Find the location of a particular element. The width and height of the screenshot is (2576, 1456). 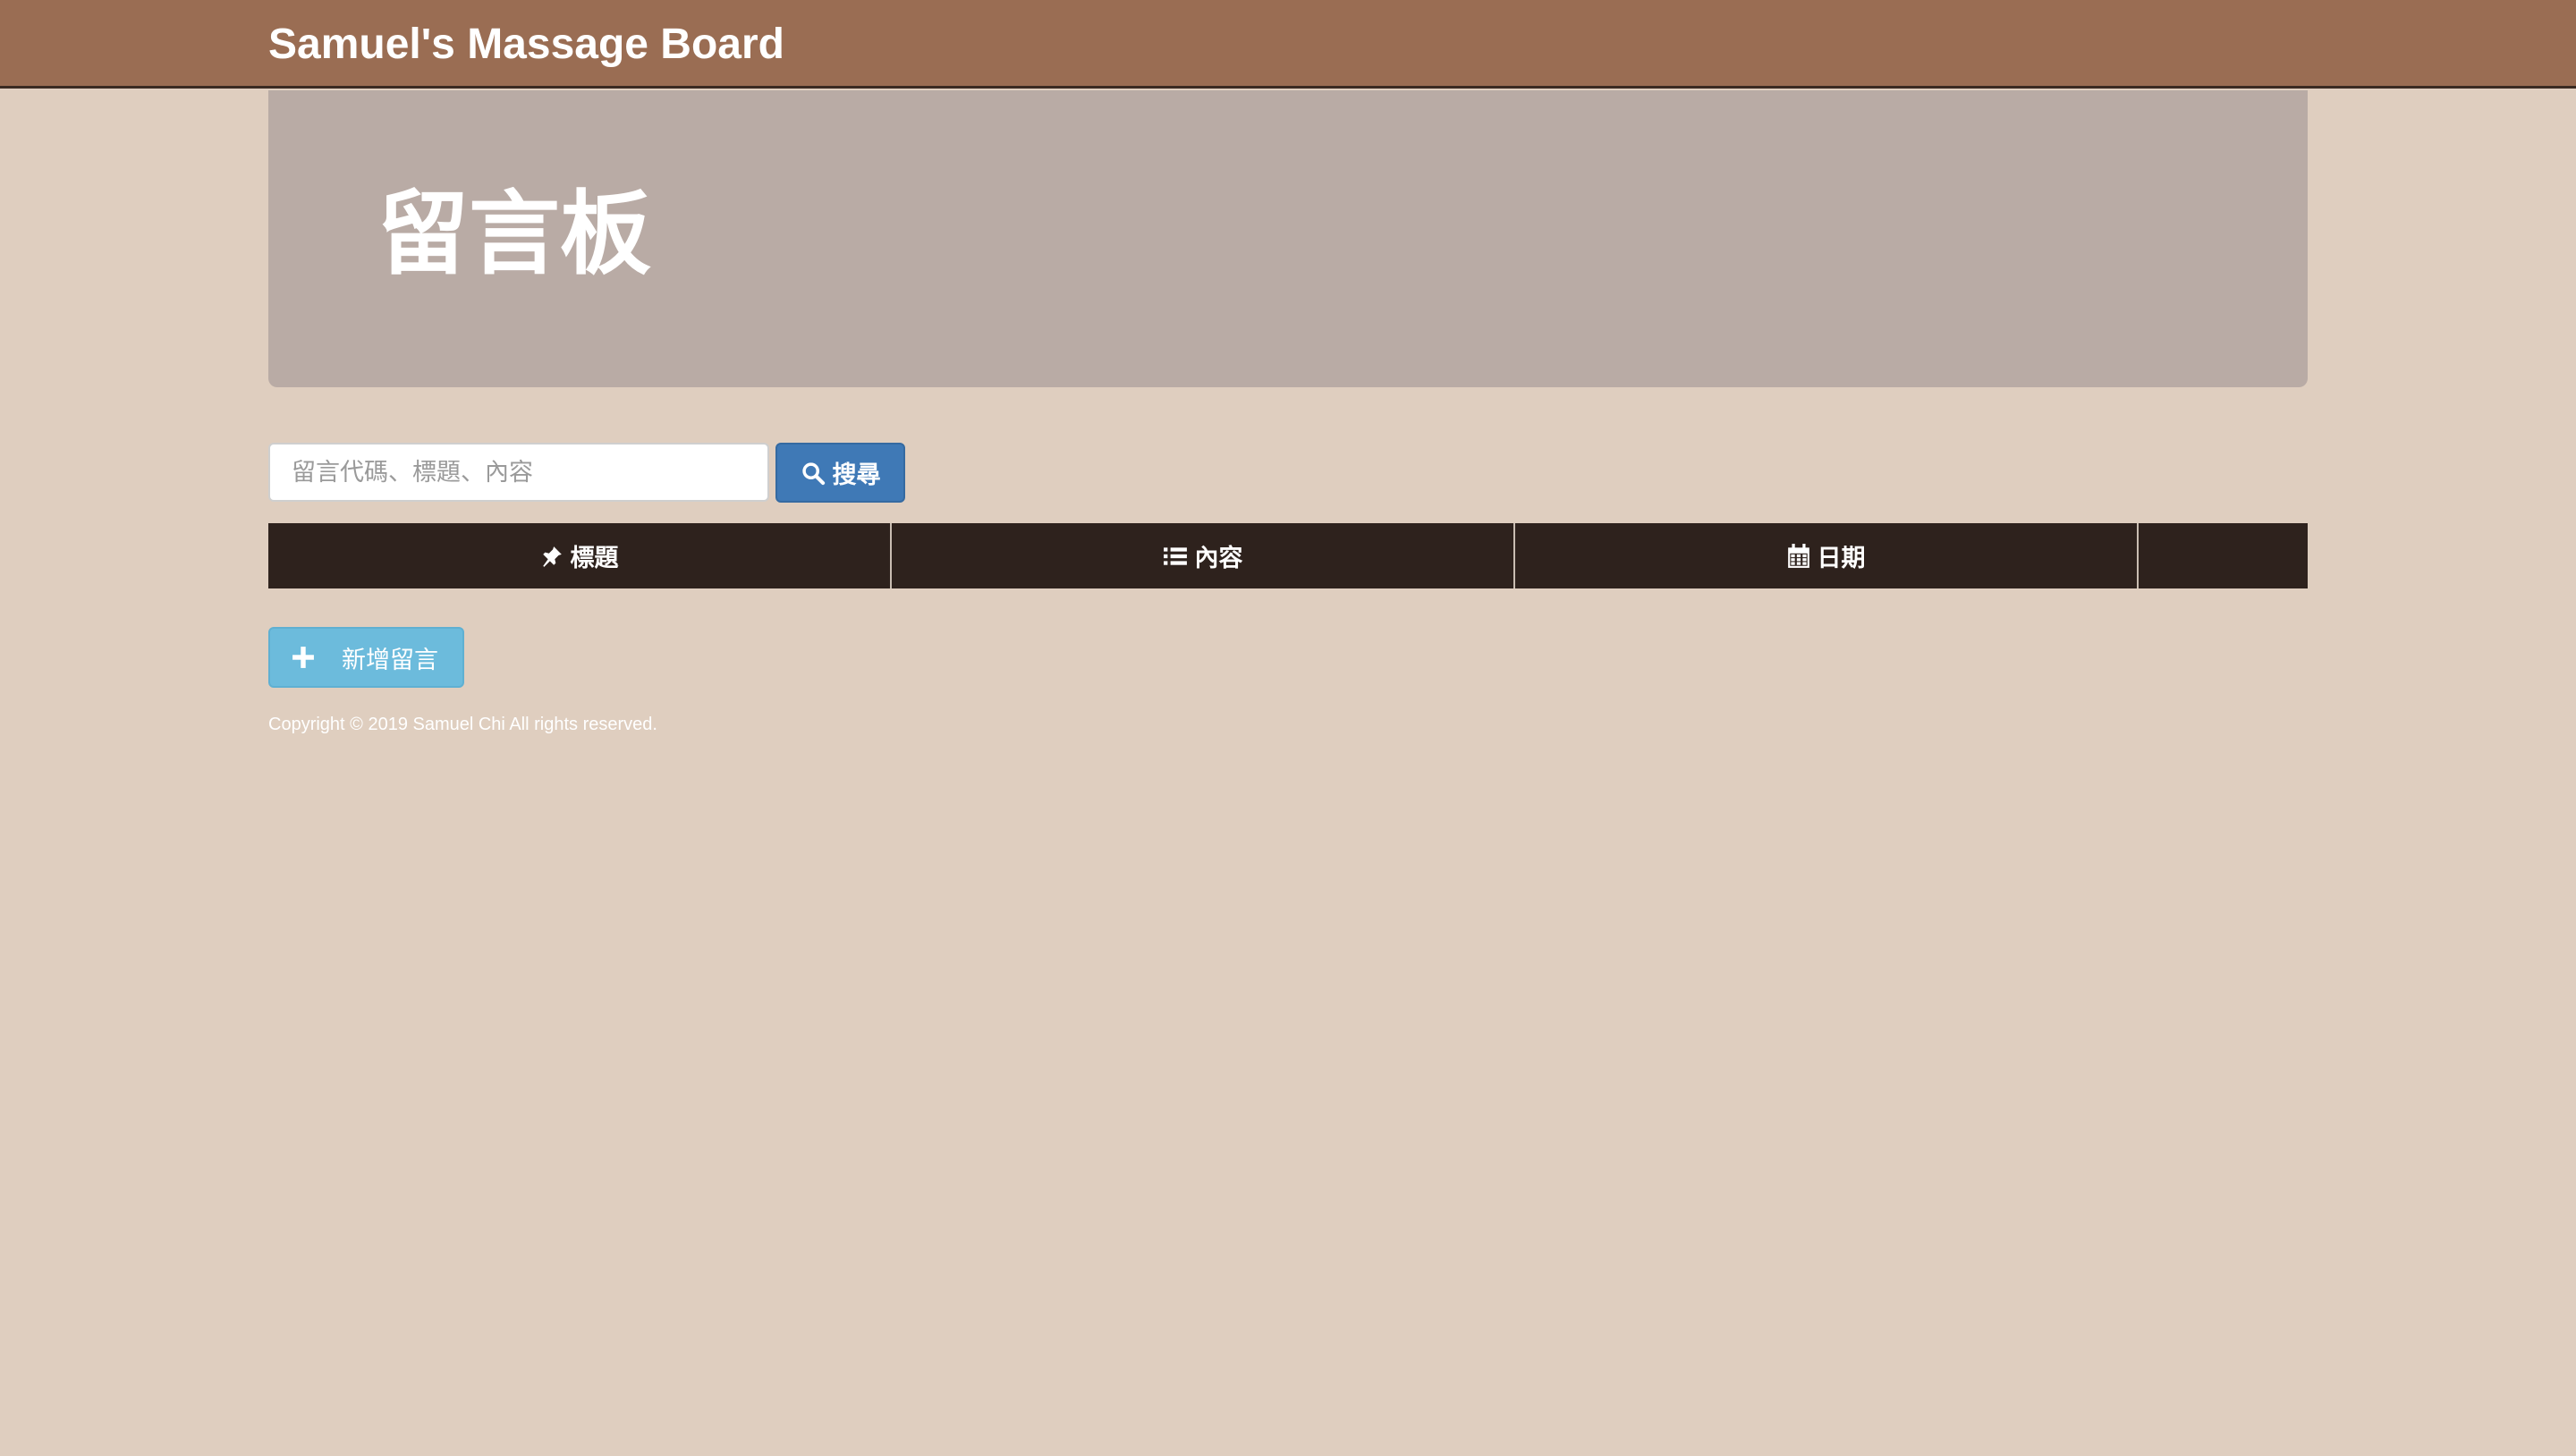

search-icon is located at coordinates (813, 473).